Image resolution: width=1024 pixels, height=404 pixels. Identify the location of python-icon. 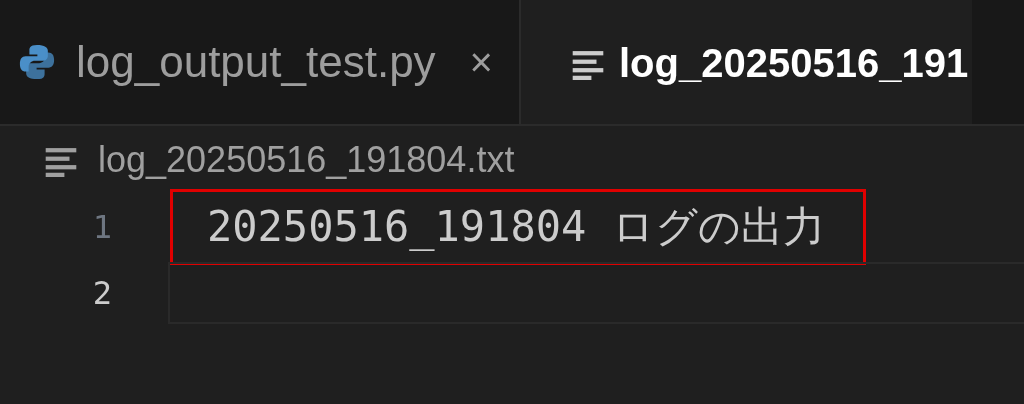
(37, 62).